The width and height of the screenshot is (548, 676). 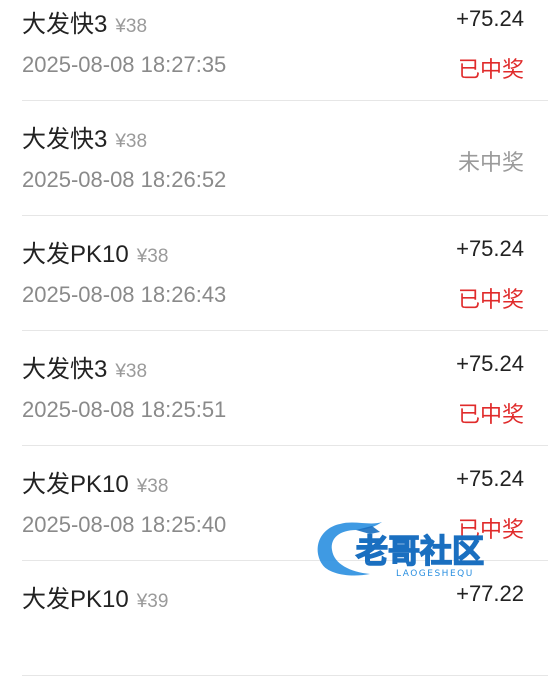 I want to click on bet-timestamp: 2025-08-08 18:26:52, so click(x=124, y=179).